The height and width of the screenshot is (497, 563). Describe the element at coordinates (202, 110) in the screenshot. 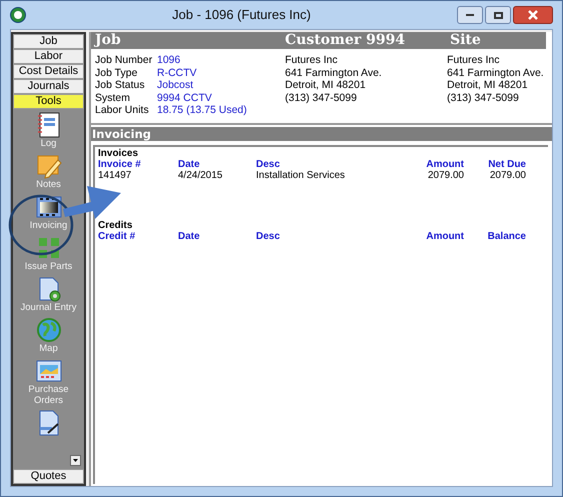

I see `field-value: 18.75 (13.75 Used)` at that location.